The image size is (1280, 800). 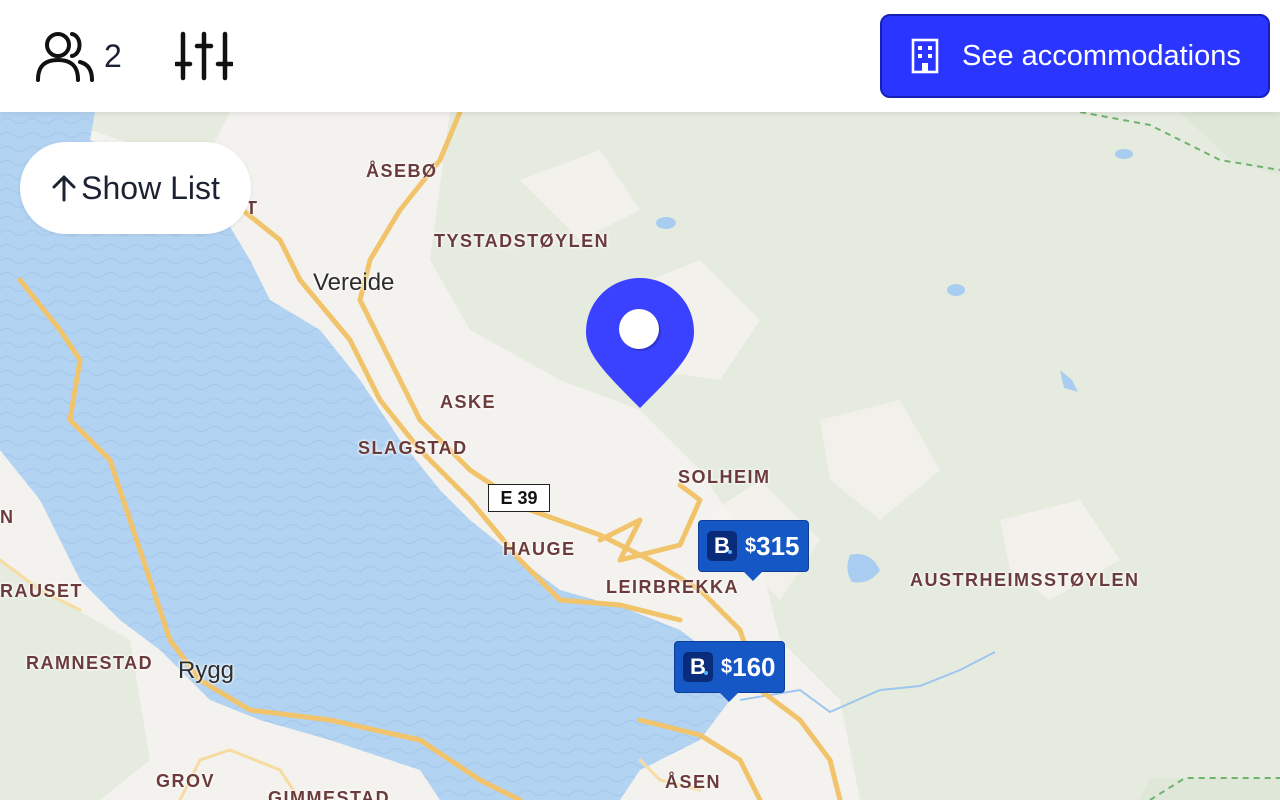 I want to click on place-label-leirbrekka: LEIRBREKKA, so click(x=673, y=587).